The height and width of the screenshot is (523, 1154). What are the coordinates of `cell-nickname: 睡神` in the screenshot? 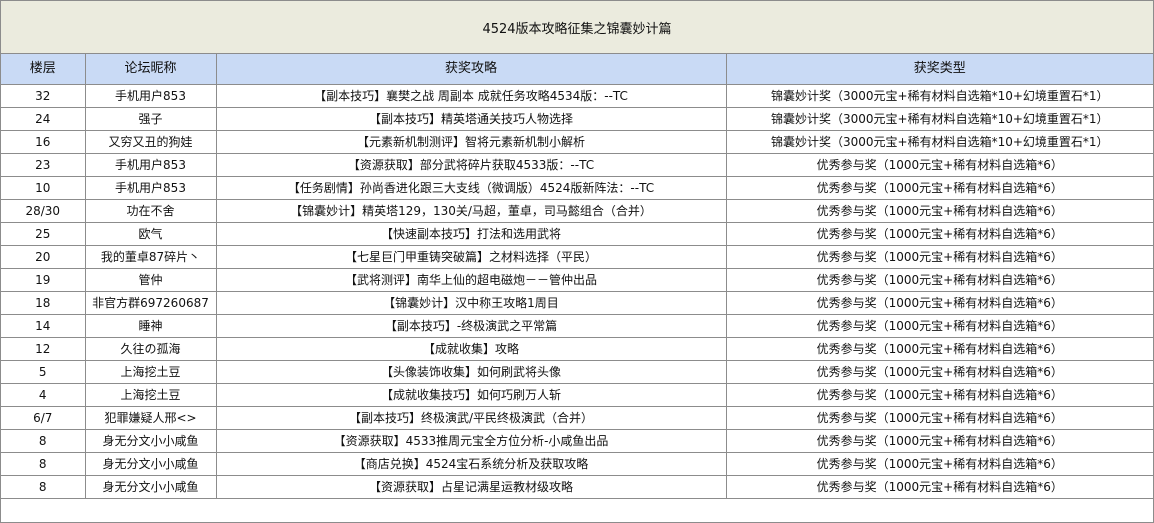 It's located at (150, 325).